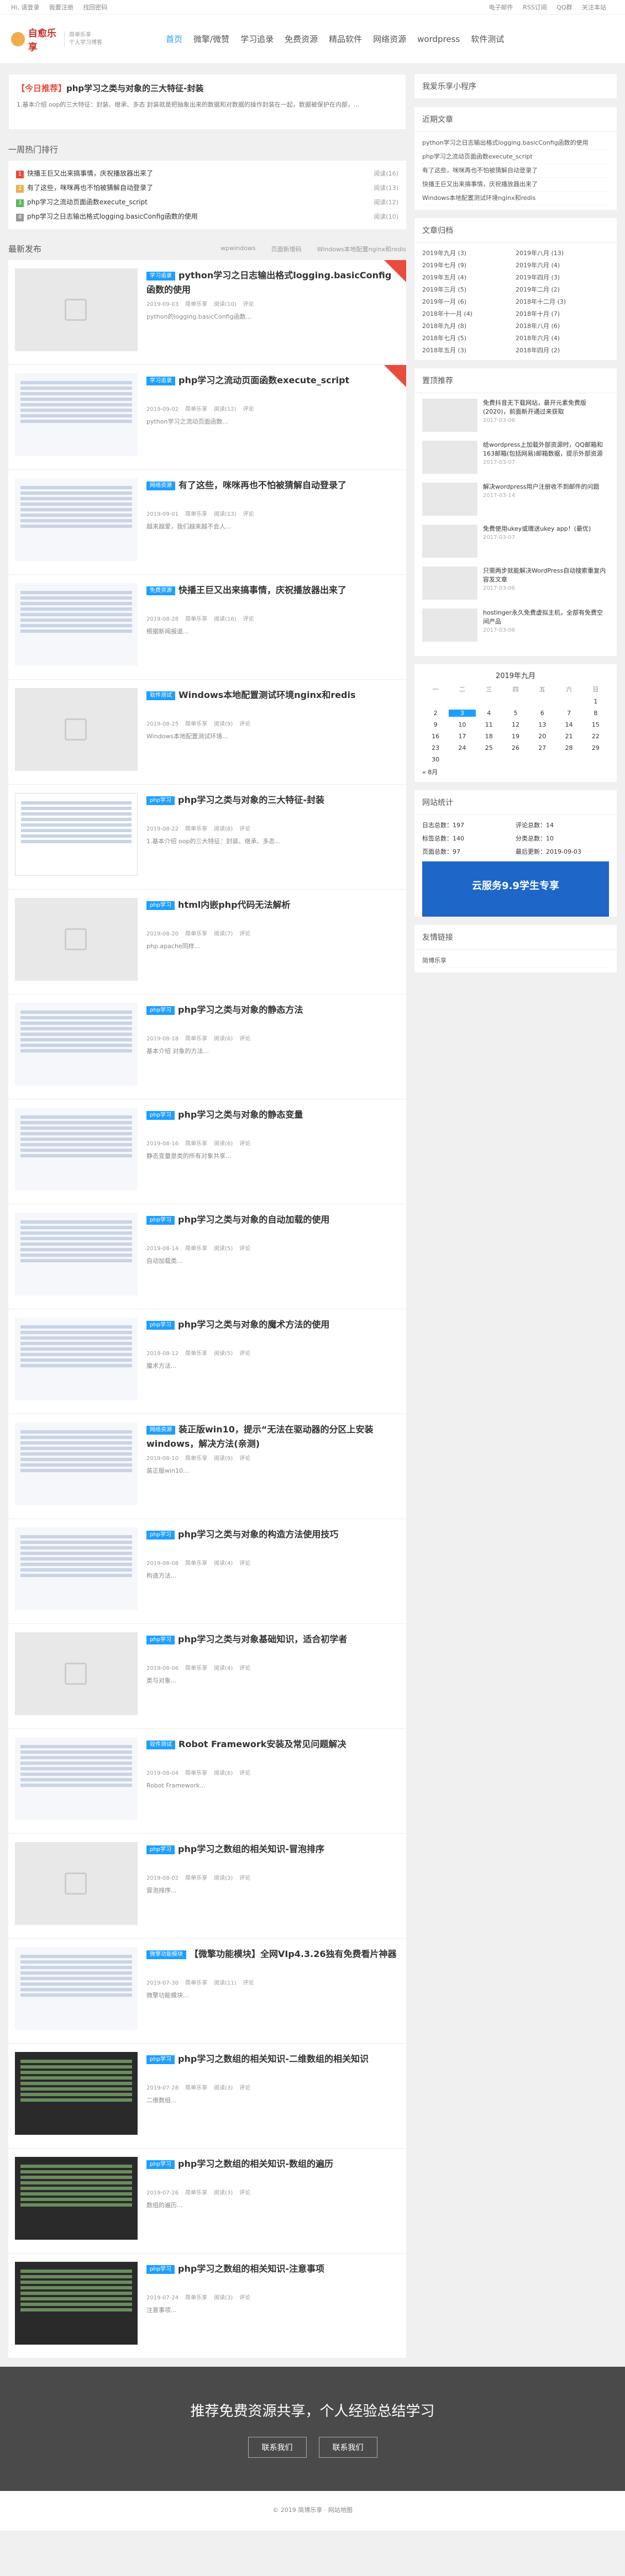 The width and height of the screenshot is (625, 2576). What do you see at coordinates (273, 2171) in the screenshot?
I see `article-title: php学习 php学习之数组的相关知识-数组的遍历` at bounding box center [273, 2171].